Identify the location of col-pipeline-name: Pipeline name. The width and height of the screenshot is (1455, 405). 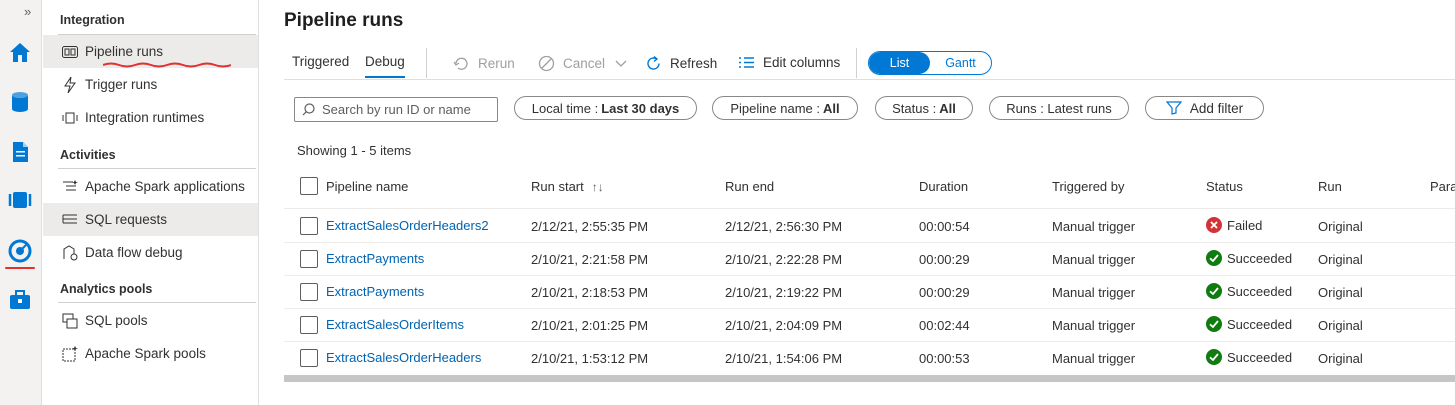
(367, 186).